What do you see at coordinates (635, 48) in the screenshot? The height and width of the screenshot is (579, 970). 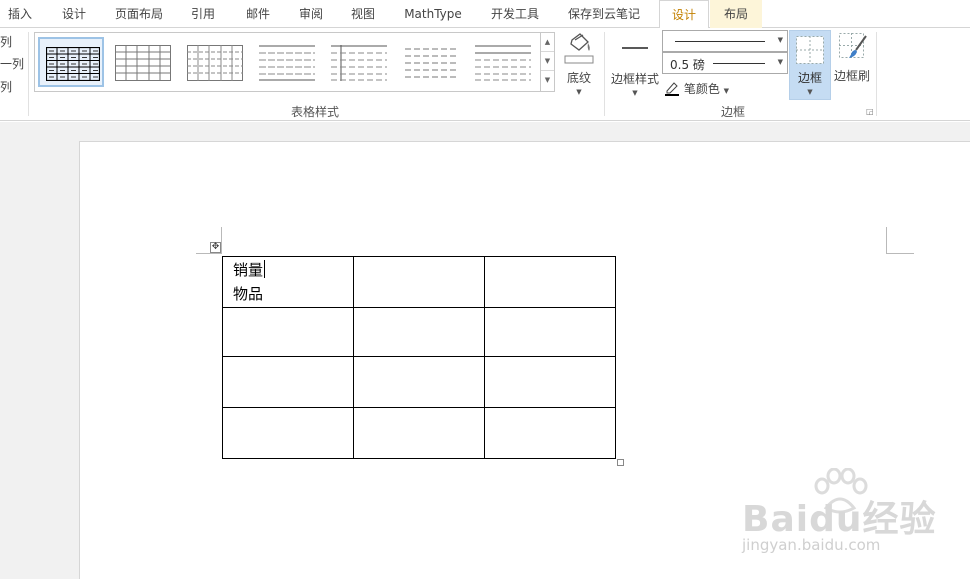 I see `line-icon` at bounding box center [635, 48].